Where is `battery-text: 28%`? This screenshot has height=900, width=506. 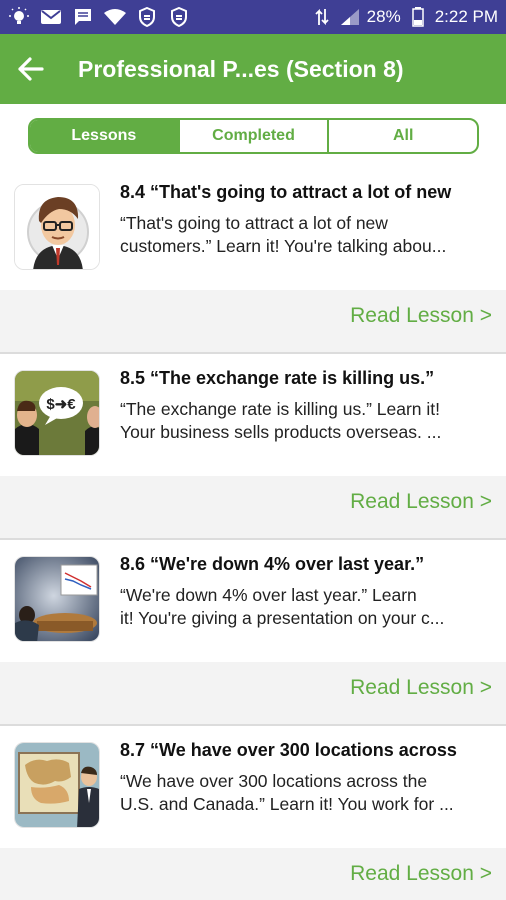 battery-text: 28% is located at coordinates (383, 16).